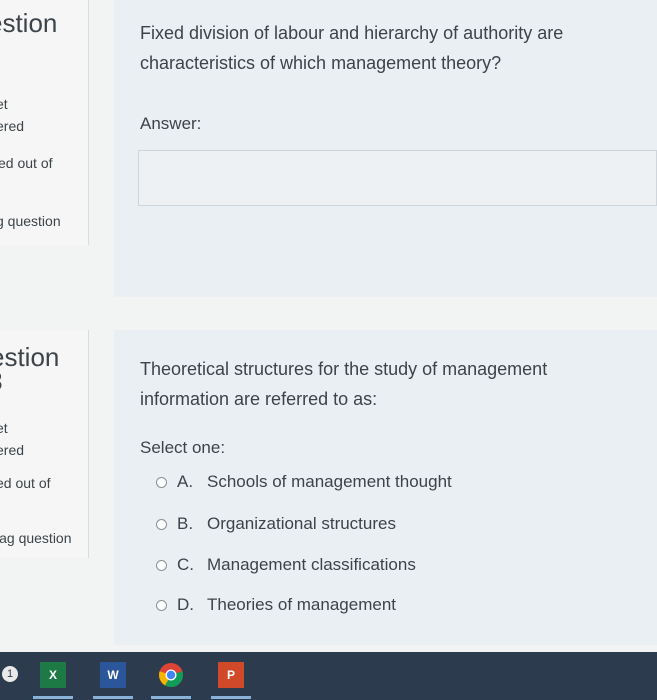 The image size is (657, 700). I want to click on option-text: Theories of management, so click(301, 604).